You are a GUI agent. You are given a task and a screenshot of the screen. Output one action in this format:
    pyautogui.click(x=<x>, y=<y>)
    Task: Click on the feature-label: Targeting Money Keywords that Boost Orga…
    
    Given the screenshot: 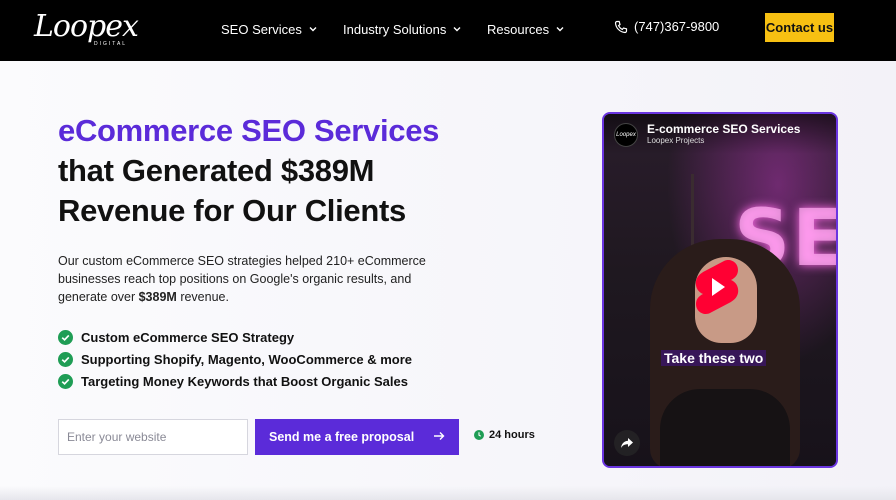 What is the action you would take?
    pyautogui.click(x=244, y=381)
    